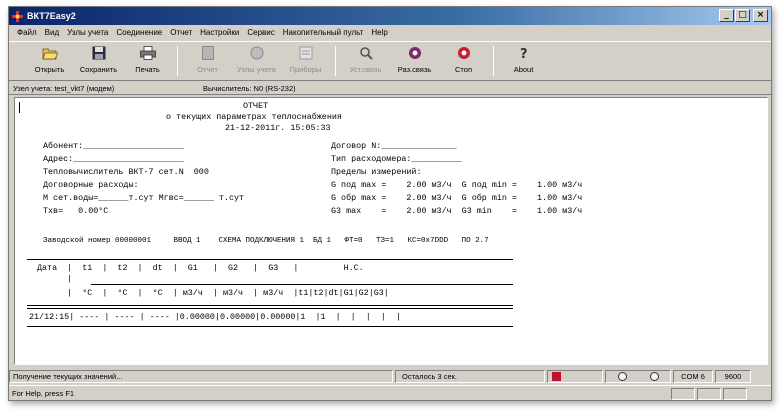 This screenshot has height=411, width=780. Describe the element at coordinates (463, 69) in the screenshot. I see `stop-label: Стоп` at that location.